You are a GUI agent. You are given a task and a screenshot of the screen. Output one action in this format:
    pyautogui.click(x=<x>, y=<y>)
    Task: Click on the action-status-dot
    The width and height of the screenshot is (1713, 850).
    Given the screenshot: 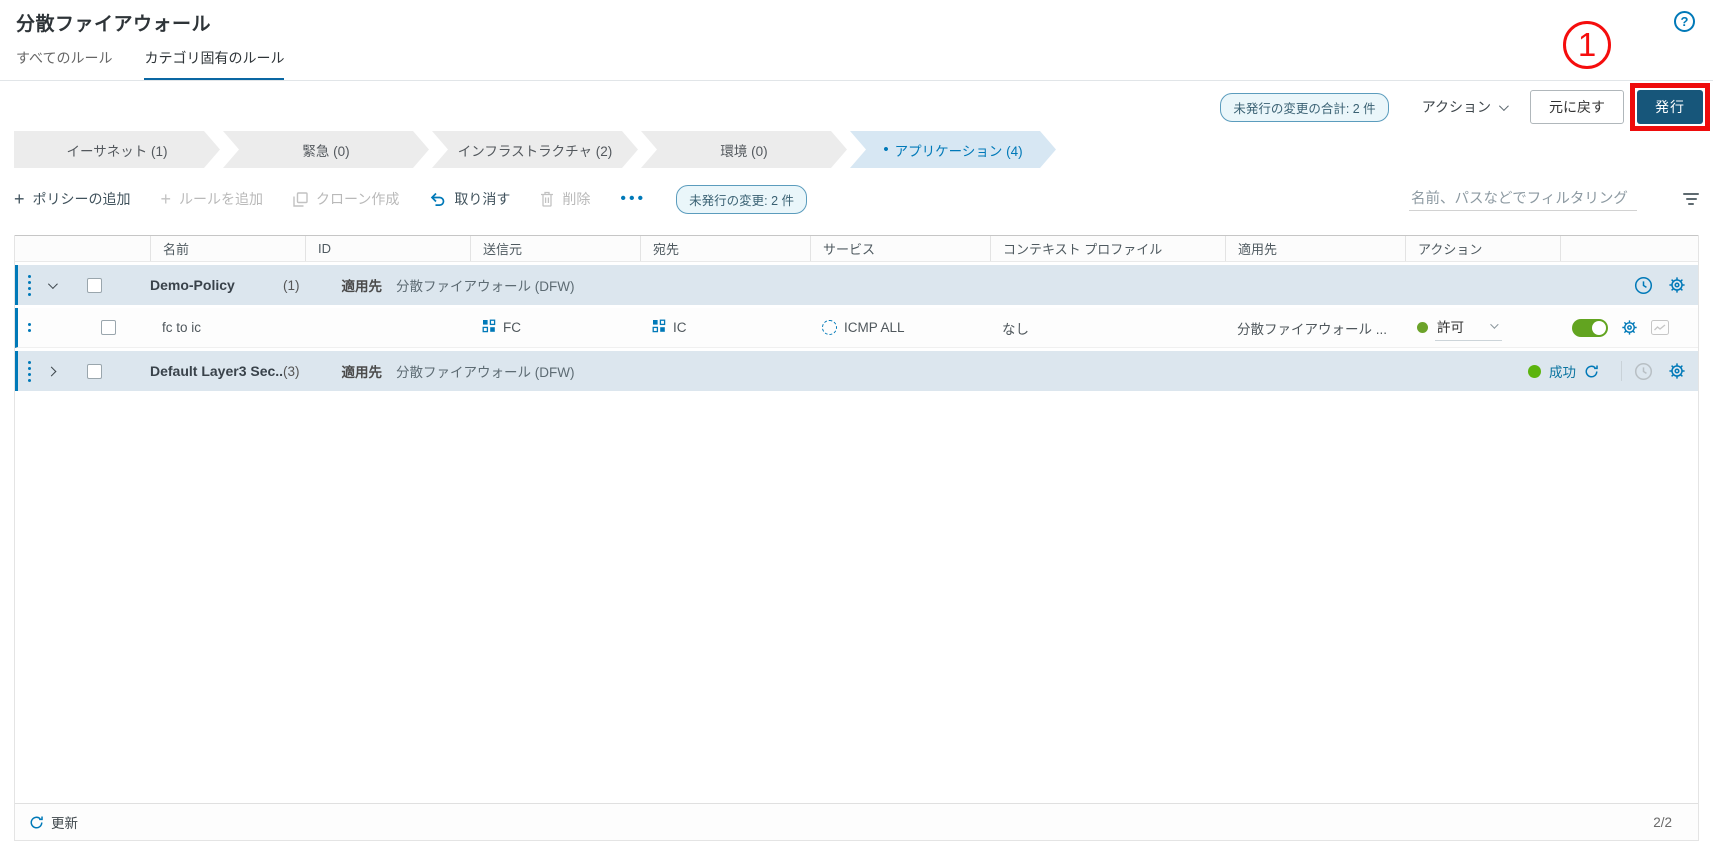 What is the action you would take?
    pyautogui.click(x=1422, y=327)
    